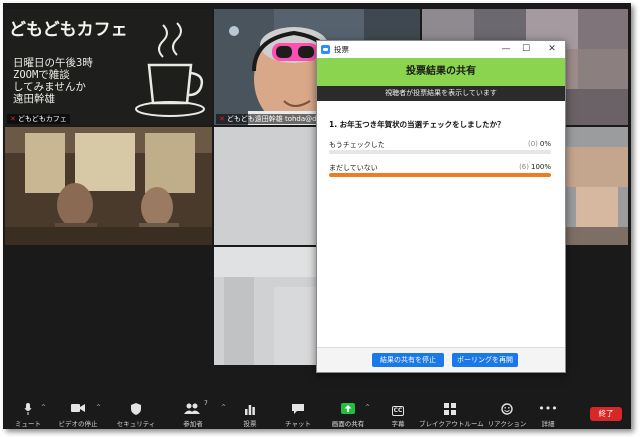 This screenshot has height=437, width=640. Describe the element at coordinates (136, 409) in the screenshot. I see `shield-icon` at that location.